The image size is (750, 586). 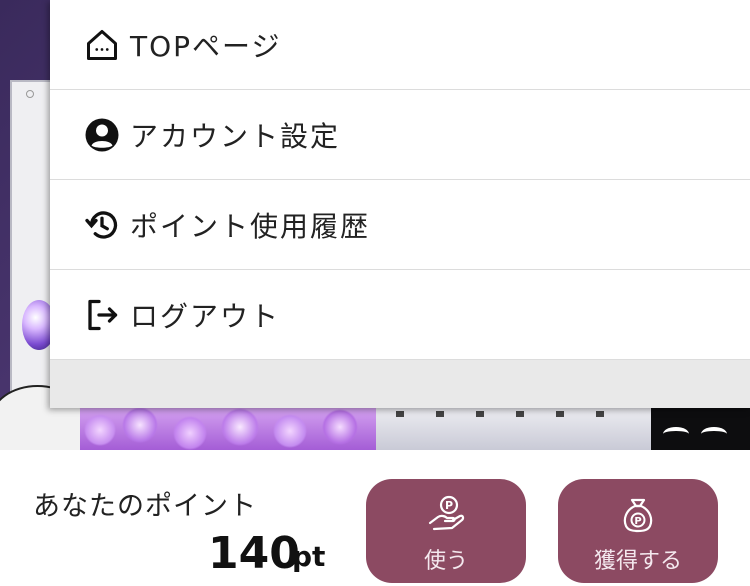 What do you see at coordinates (205, 316) in the screenshot?
I see `menu-item-label: ログアウト` at bounding box center [205, 316].